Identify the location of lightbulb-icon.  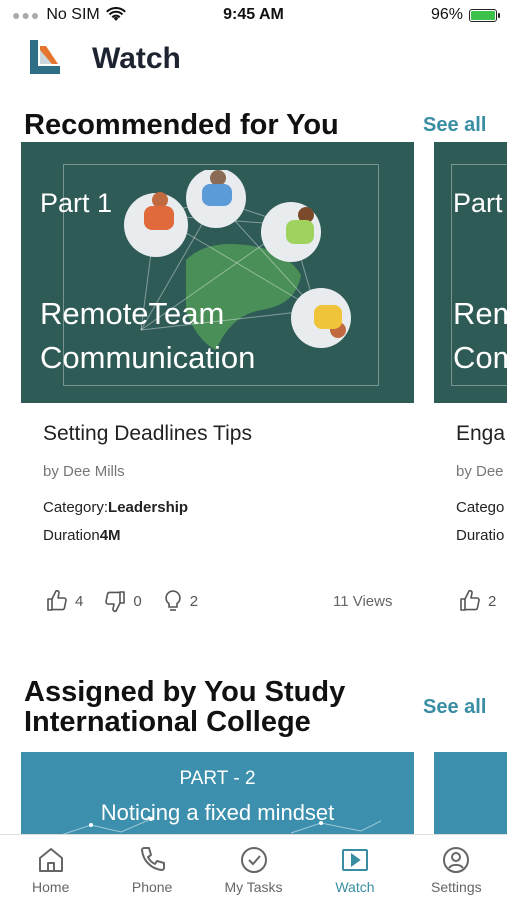
(172, 600).